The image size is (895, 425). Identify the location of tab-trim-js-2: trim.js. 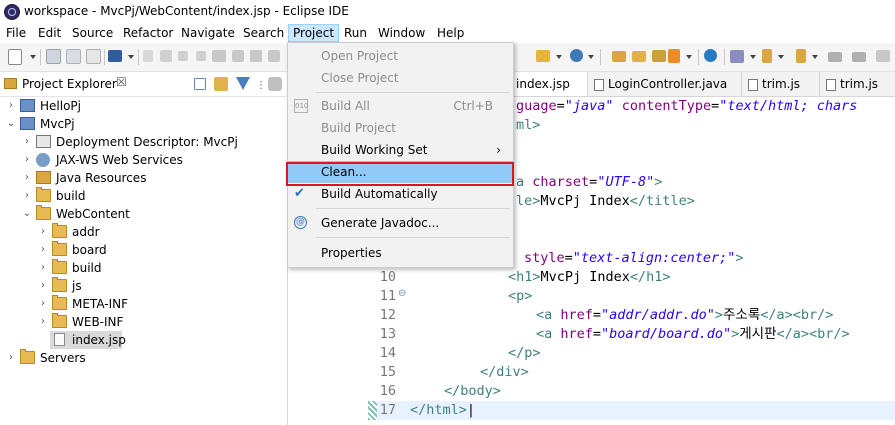
(857, 84).